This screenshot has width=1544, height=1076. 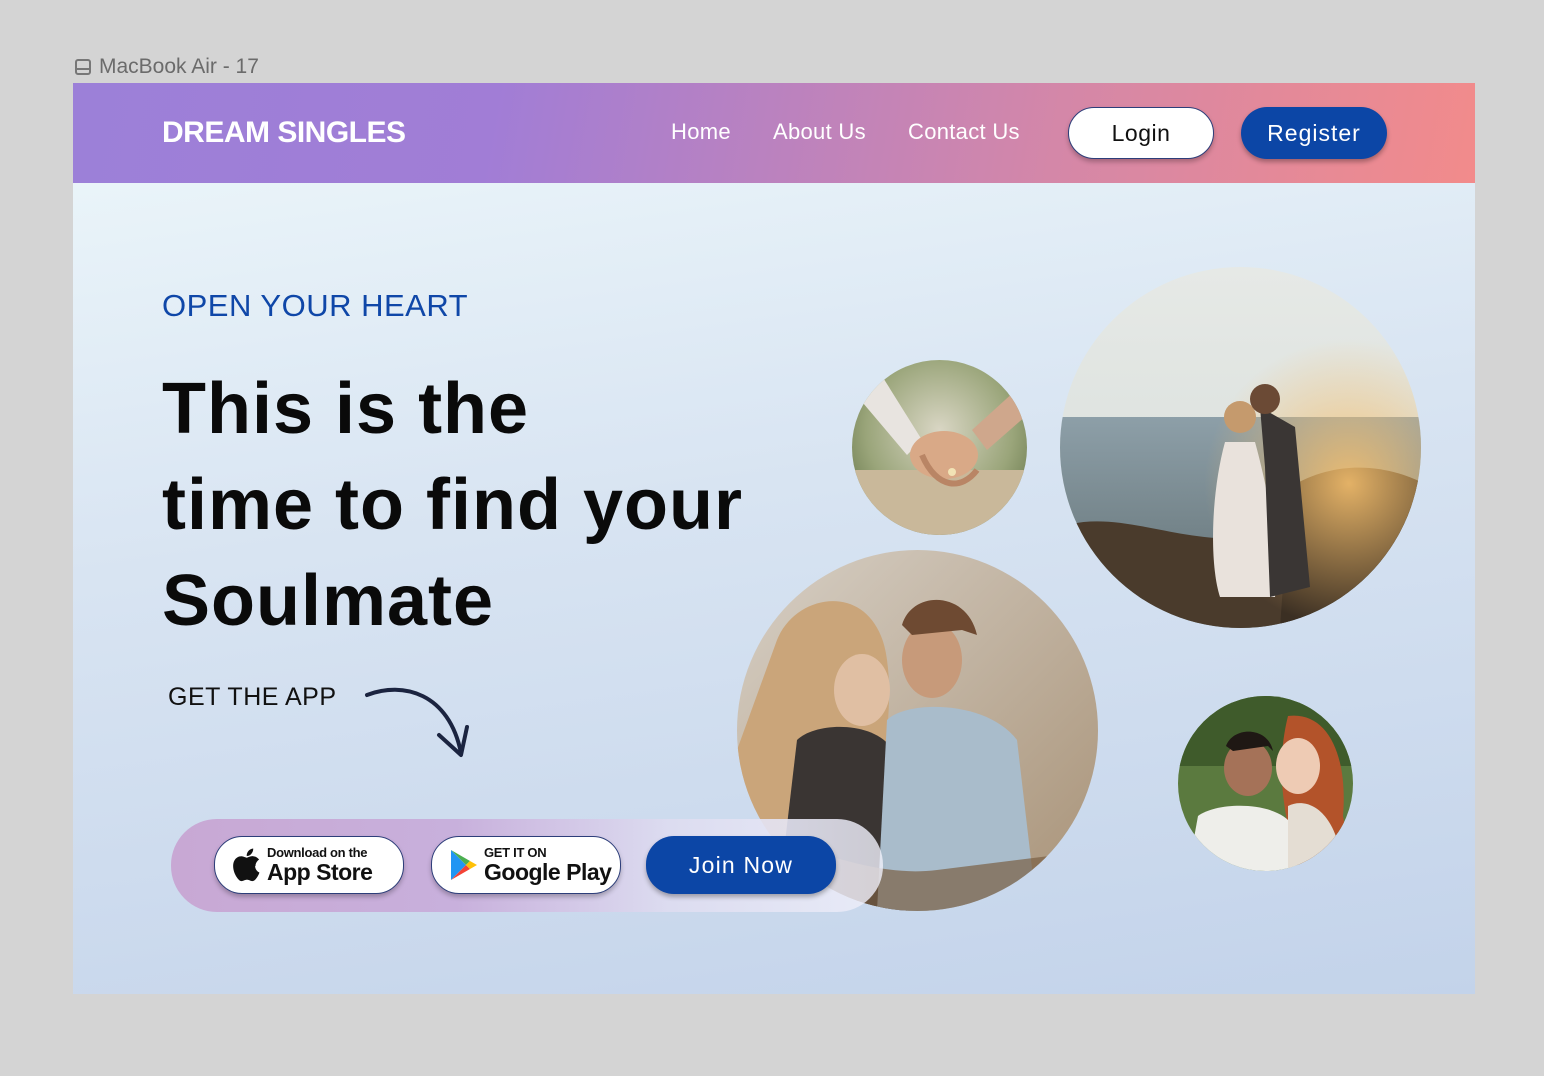 What do you see at coordinates (741, 865) in the screenshot?
I see `join-now-button: Join Now` at bounding box center [741, 865].